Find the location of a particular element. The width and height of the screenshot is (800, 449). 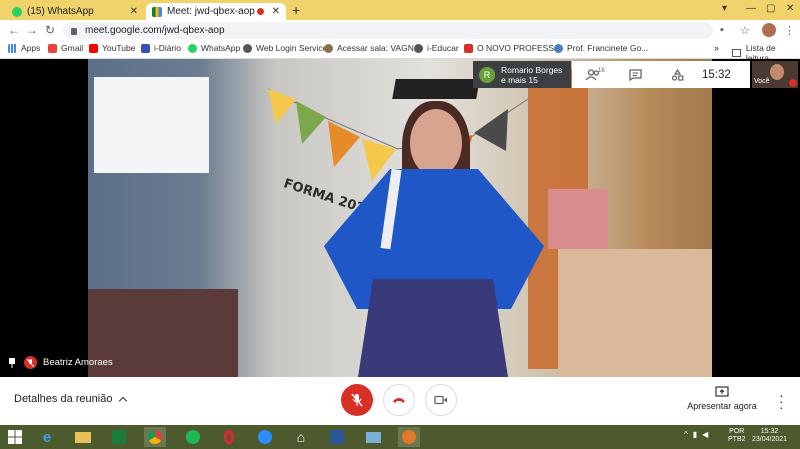

camera-in-use-icon: ▪ is located at coordinates (722, 30).